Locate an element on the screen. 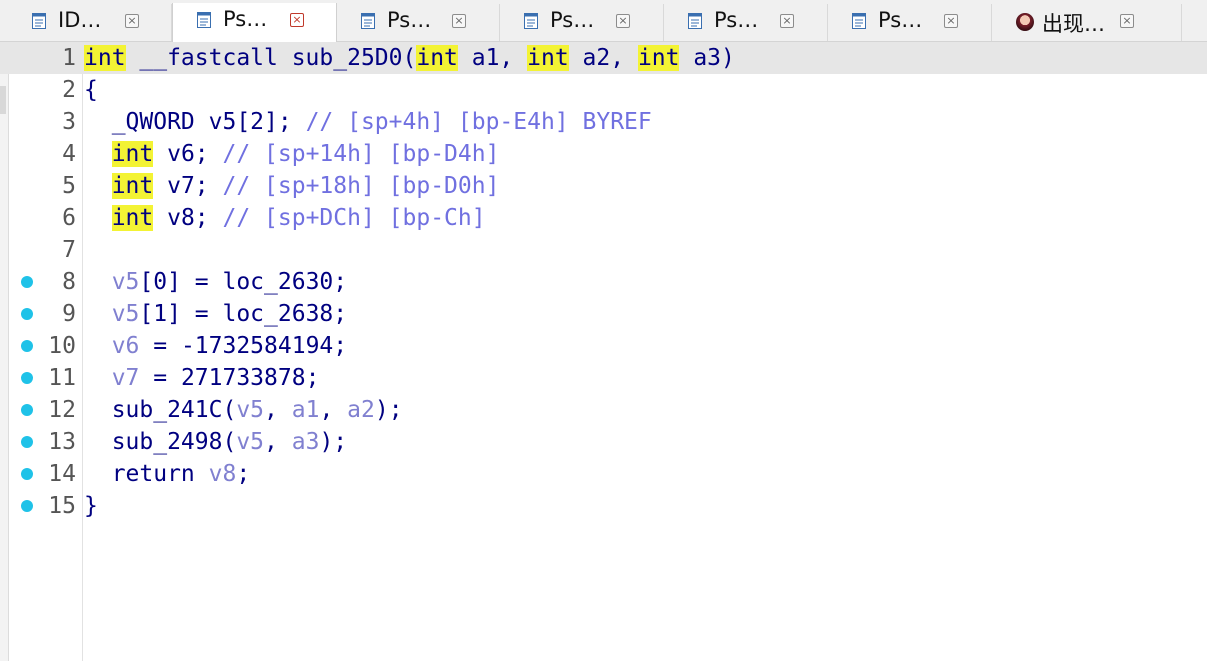  variable-token: v8 is located at coordinates (223, 474).